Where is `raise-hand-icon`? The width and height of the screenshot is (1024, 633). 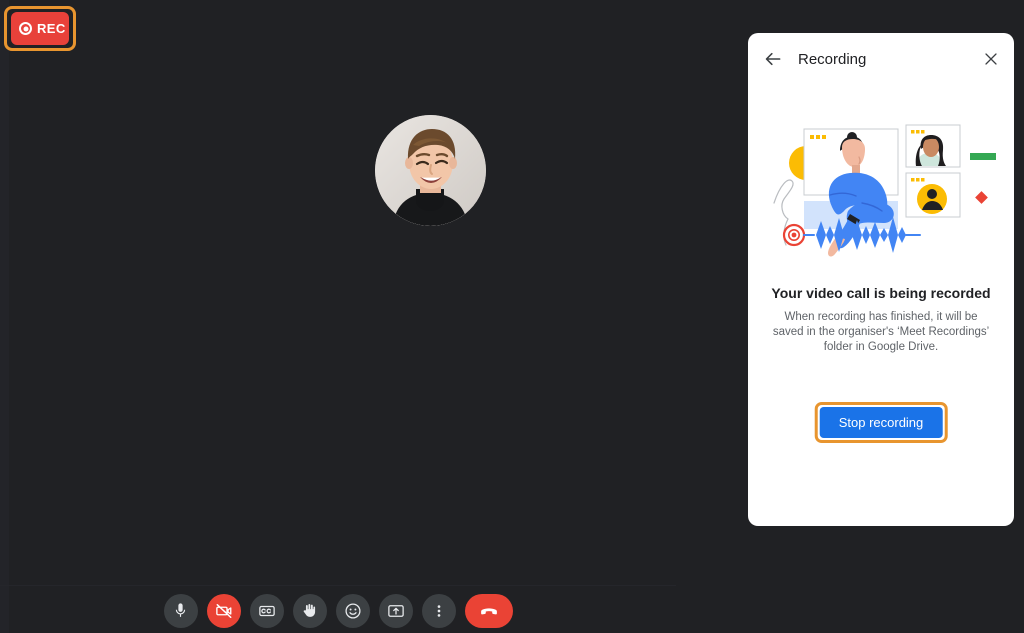 raise-hand-icon is located at coordinates (309, 610).